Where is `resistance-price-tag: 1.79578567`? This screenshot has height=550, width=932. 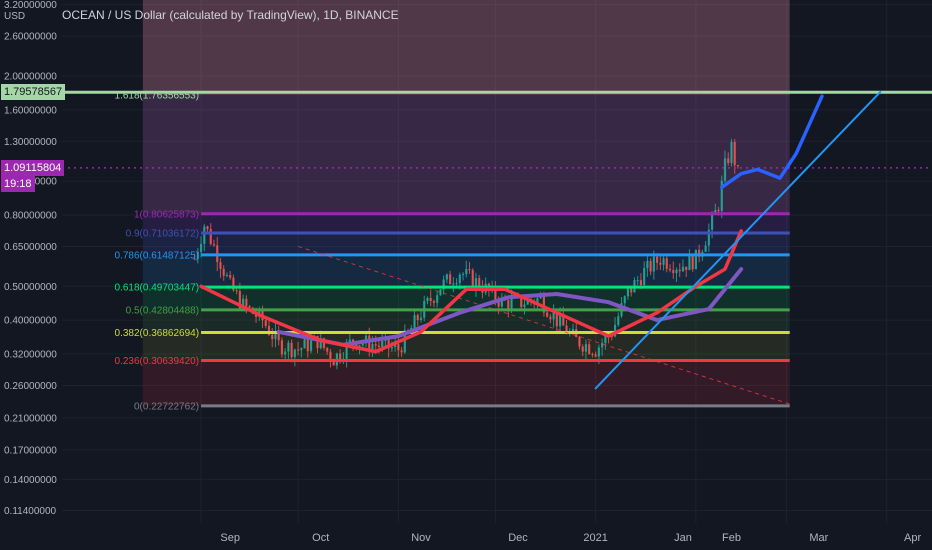 resistance-price-tag: 1.79578567 is located at coordinates (33, 92).